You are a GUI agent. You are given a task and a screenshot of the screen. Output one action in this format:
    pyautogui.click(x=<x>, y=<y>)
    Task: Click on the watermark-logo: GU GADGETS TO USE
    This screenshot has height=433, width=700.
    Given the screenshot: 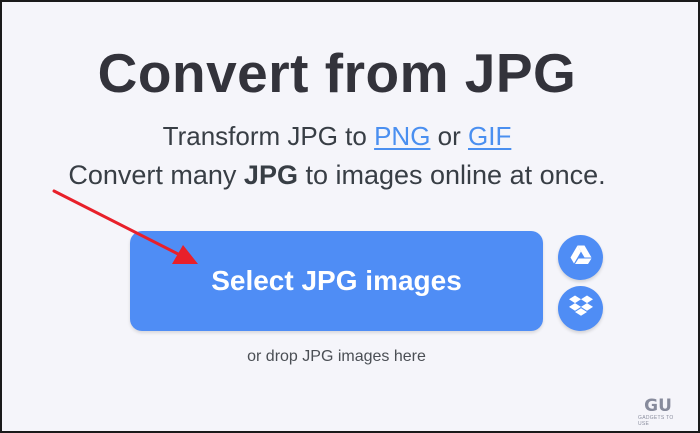 What is the action you would take?
    pyautogui.click(x=658, y=411)
    